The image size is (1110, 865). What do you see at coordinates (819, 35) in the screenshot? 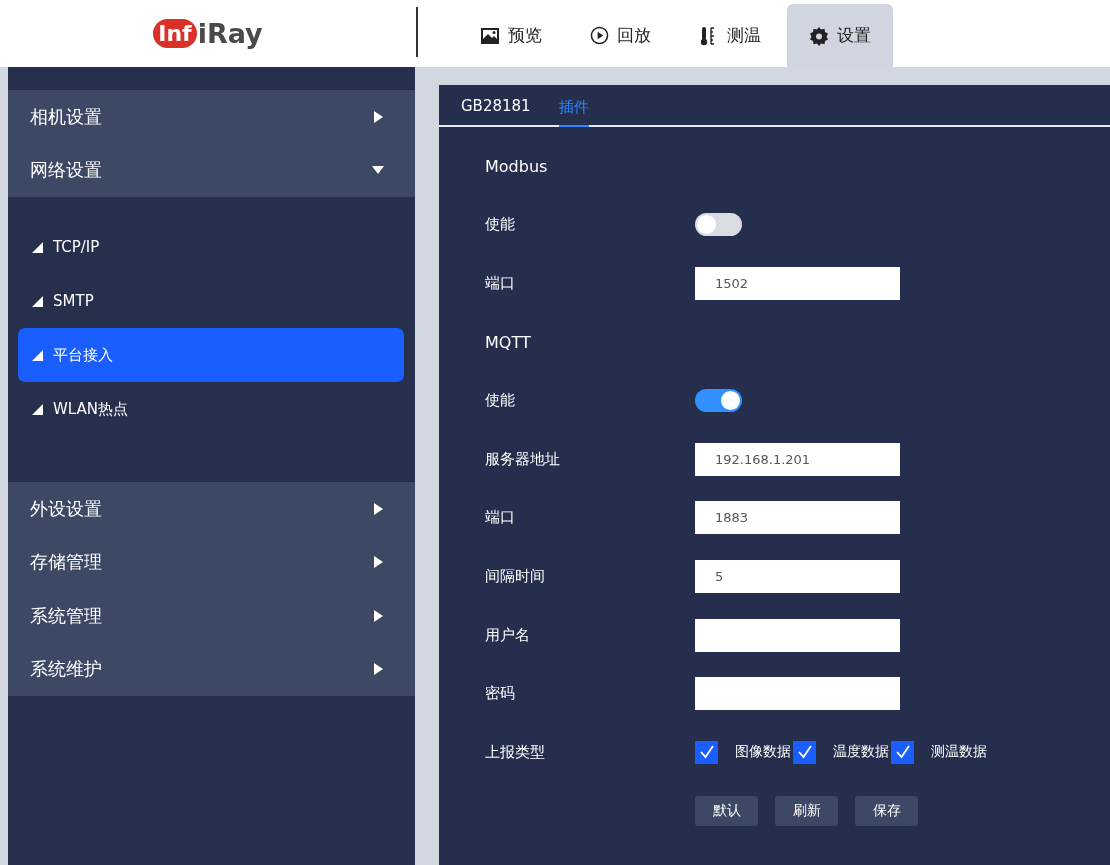
I see `settings-icon` at bounding box center [819, 35].